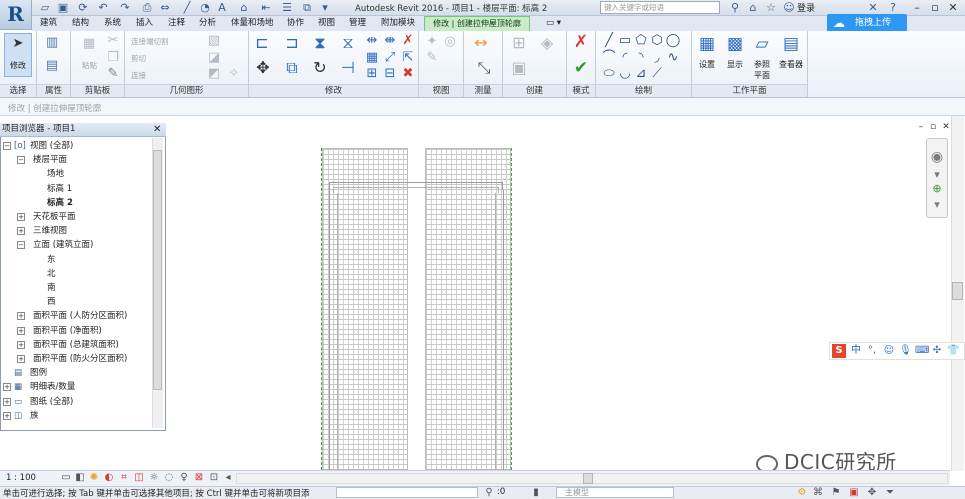  I want to click on close-hidden-icon: ⧉, so click(307, 7).